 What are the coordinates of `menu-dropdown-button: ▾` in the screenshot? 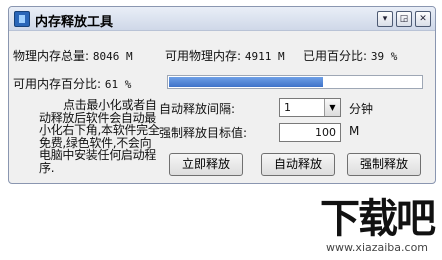 It's located at (385, 19).